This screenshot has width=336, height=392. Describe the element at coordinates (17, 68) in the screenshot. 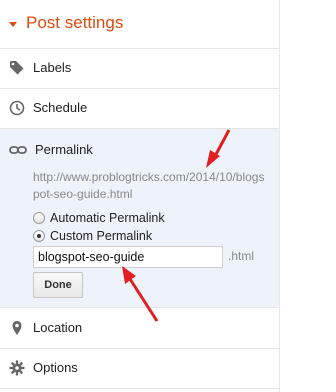

I see `tag-icon` at that location.